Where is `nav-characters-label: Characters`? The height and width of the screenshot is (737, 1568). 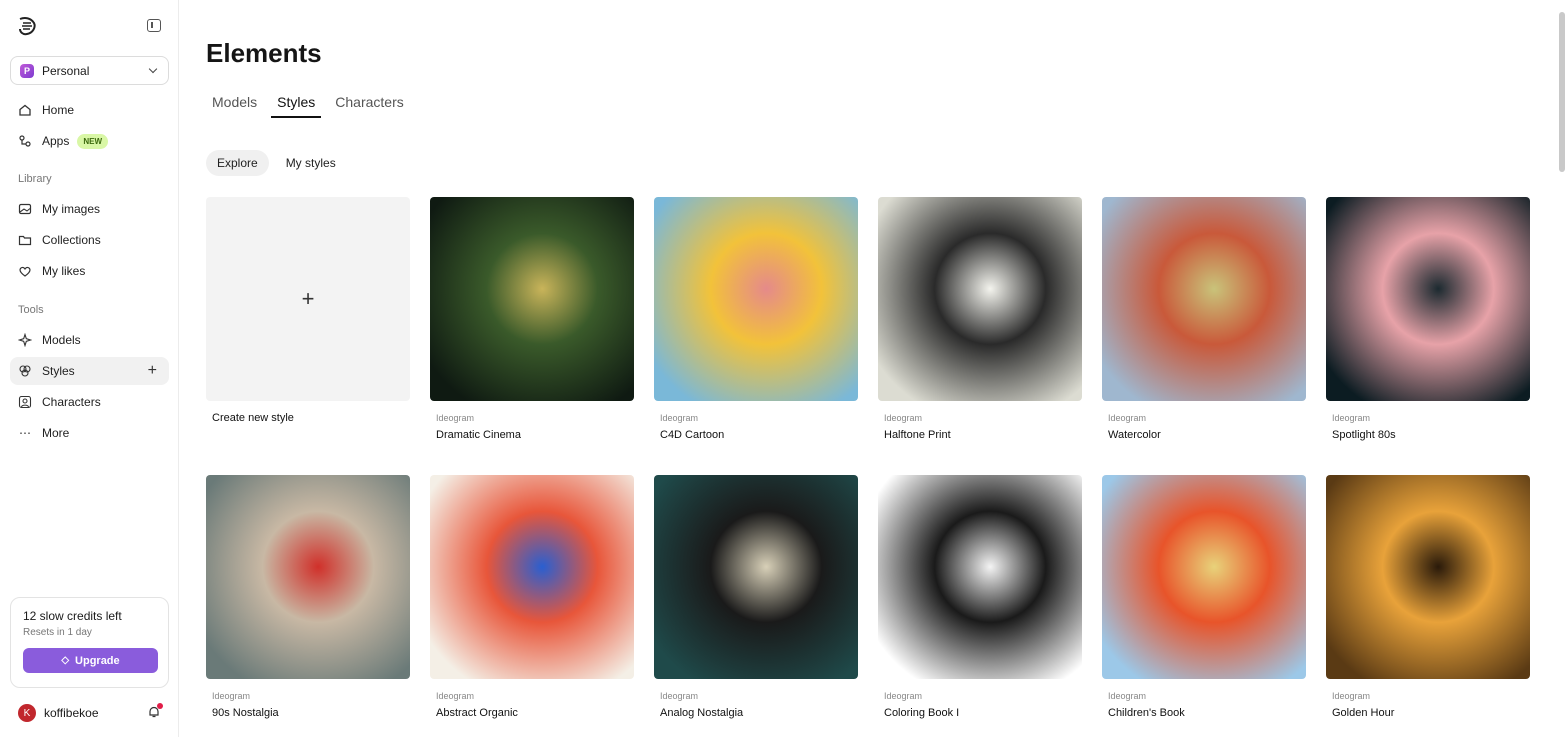
nav-characters-label: Characters is located at coordinates (71, 402).